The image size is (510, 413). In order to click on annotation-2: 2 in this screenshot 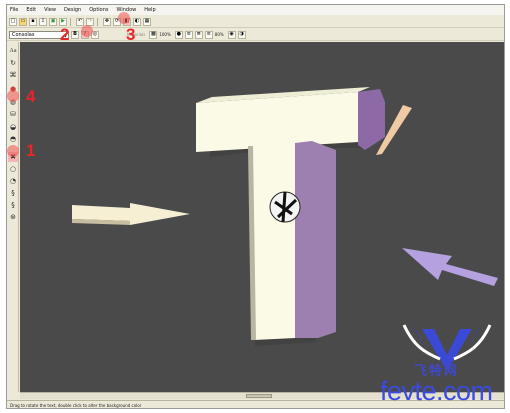, I will do `click(65, 34)`.